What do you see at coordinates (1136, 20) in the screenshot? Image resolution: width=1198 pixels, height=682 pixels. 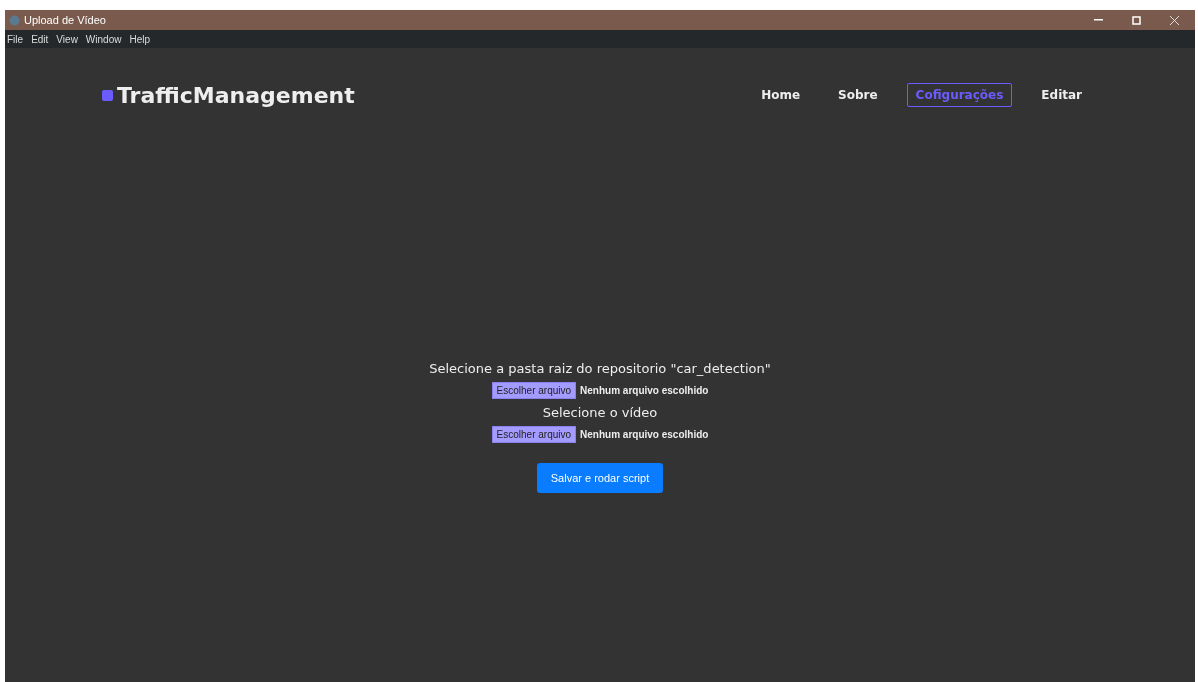 I see `restore-icon` at bounding box center [1136, 20].